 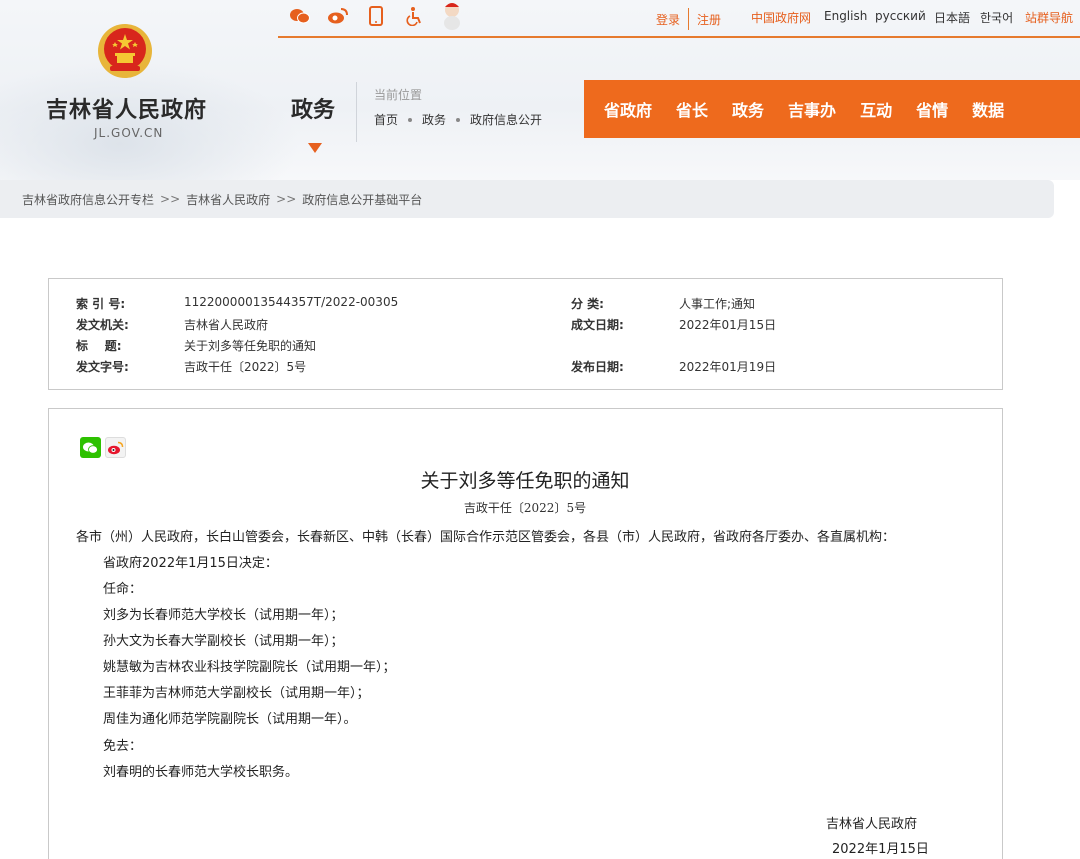 I want to click on meta-doc-no-value: 吉政干任〔2022〕5号, so click(x=245, y=367).